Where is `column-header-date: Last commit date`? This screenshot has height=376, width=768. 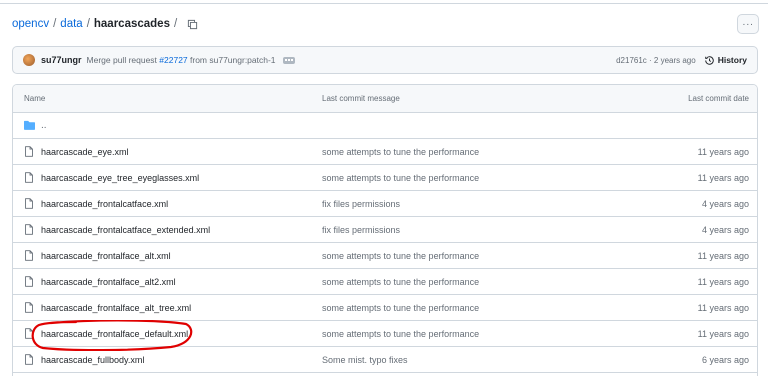
column-header-date: Last commit date is located at coordinates (718, 98).